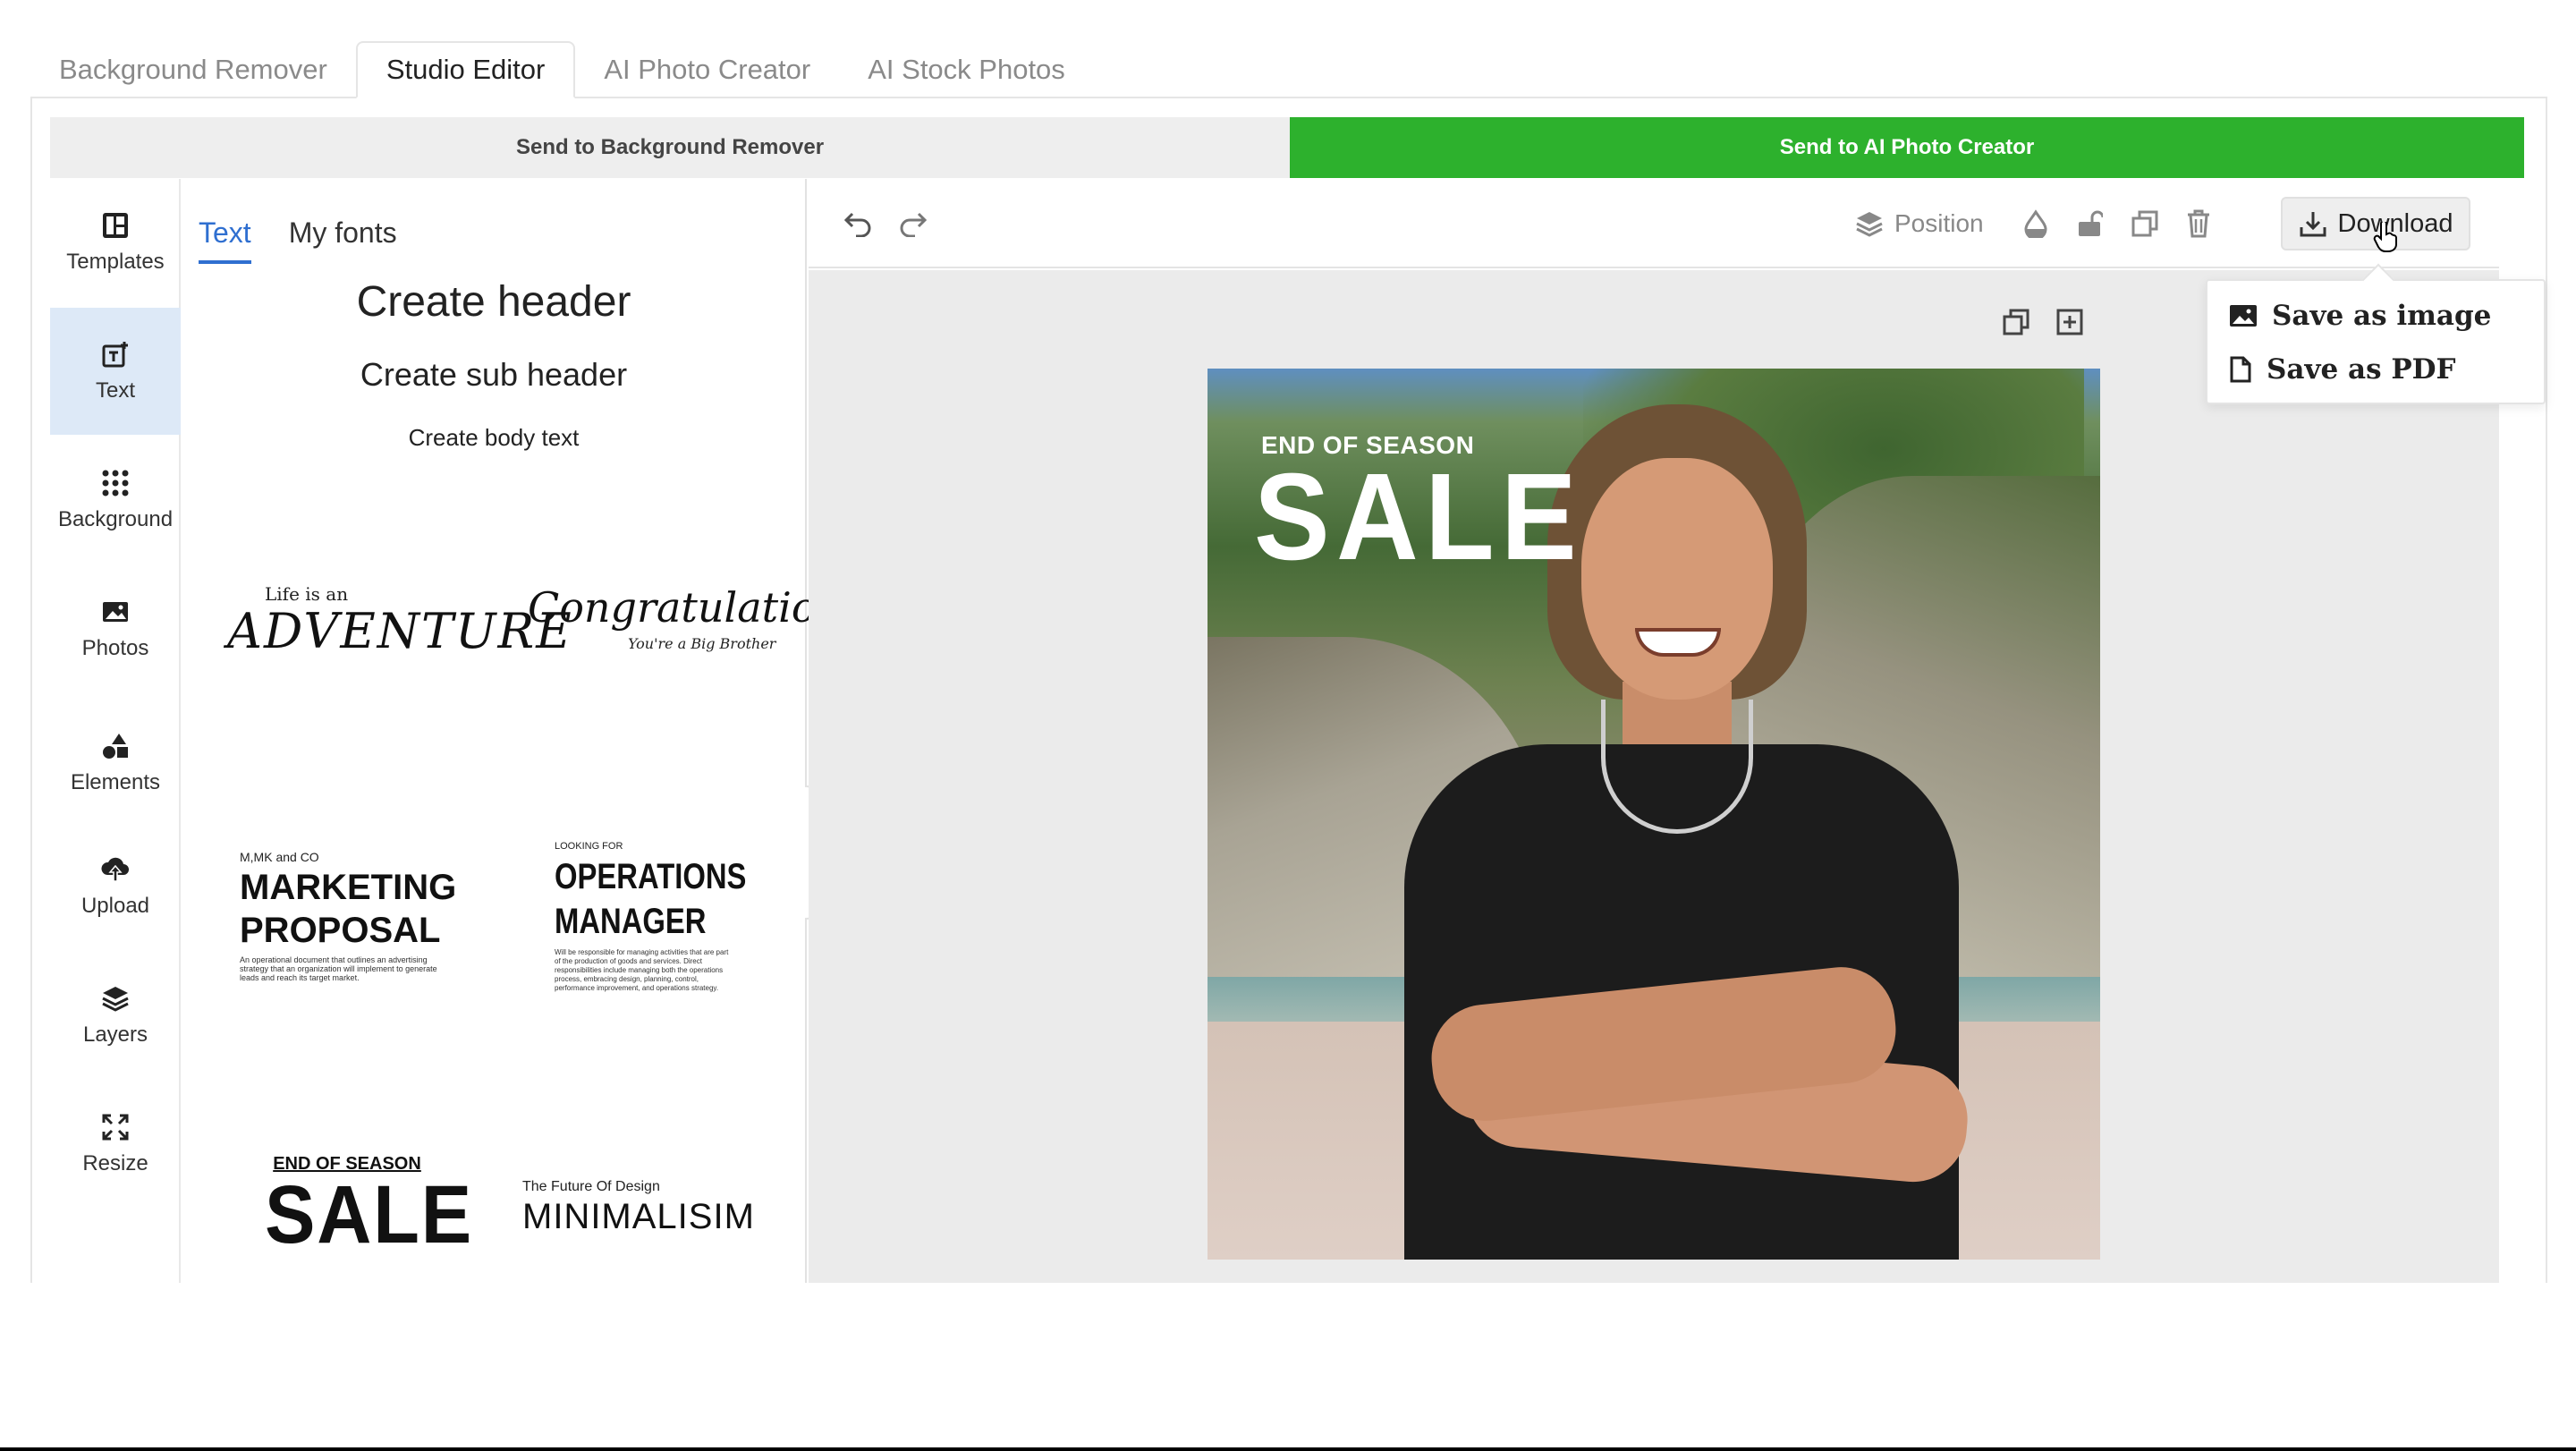 The image size is (2576, 1451). I want to click on rail-item-layers: Layers, so click(115, 1016).